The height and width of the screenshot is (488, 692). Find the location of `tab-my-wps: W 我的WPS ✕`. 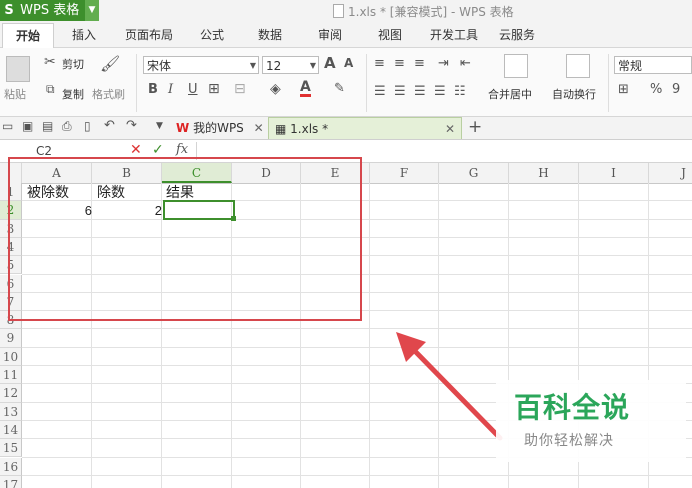

tab-my-wps: W 我的WPS ✕ is located at coordinates (221, 128).